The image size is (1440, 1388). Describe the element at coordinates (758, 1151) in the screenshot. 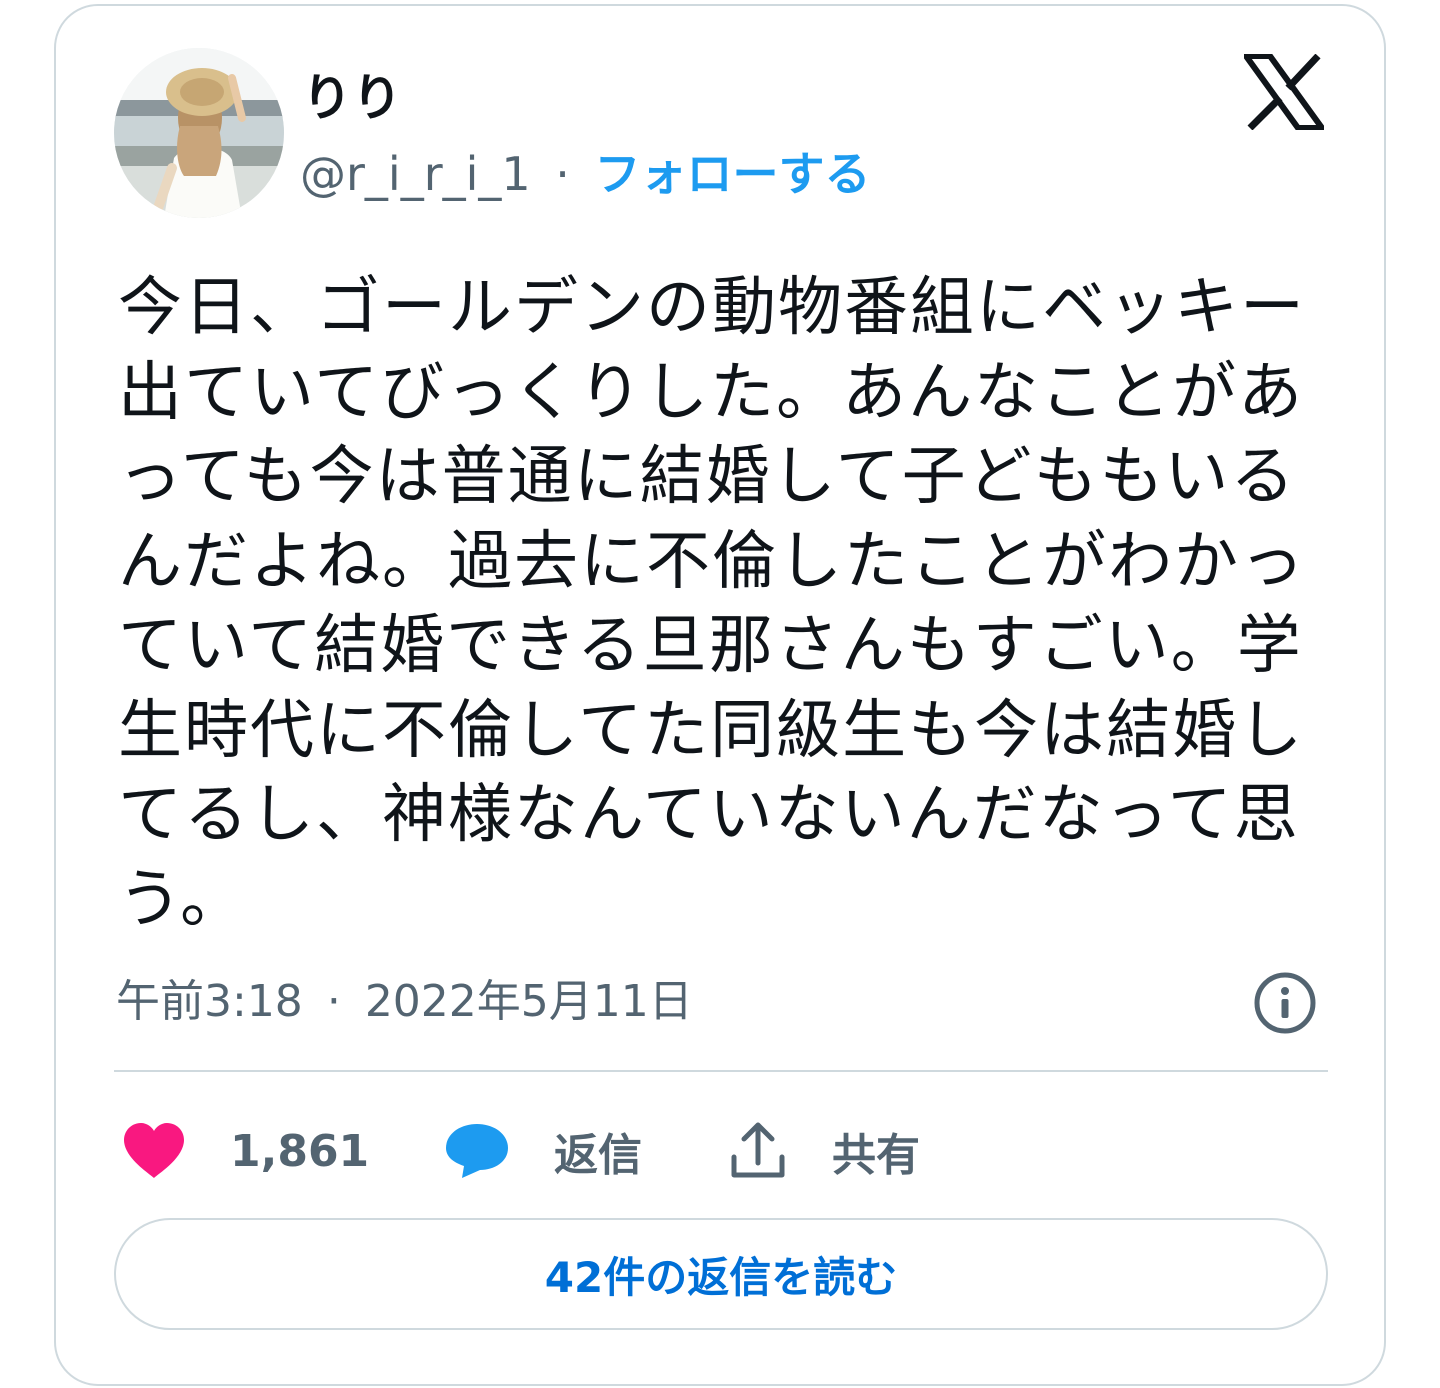

I see `share-upload-icon` at that location.